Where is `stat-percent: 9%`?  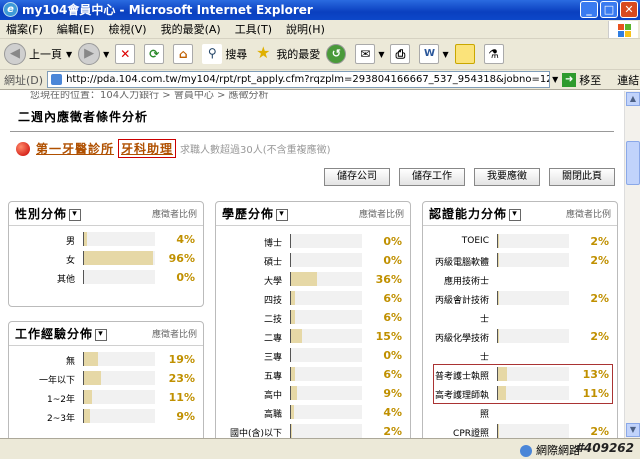
stat-percent: 9% is located at coordinates (185, 416).